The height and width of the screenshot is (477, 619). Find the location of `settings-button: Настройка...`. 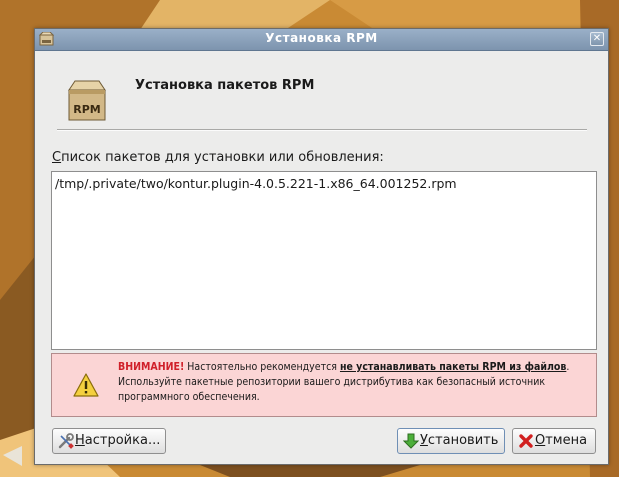

settings-button: Настройка... is located at coordinates (109, 441).